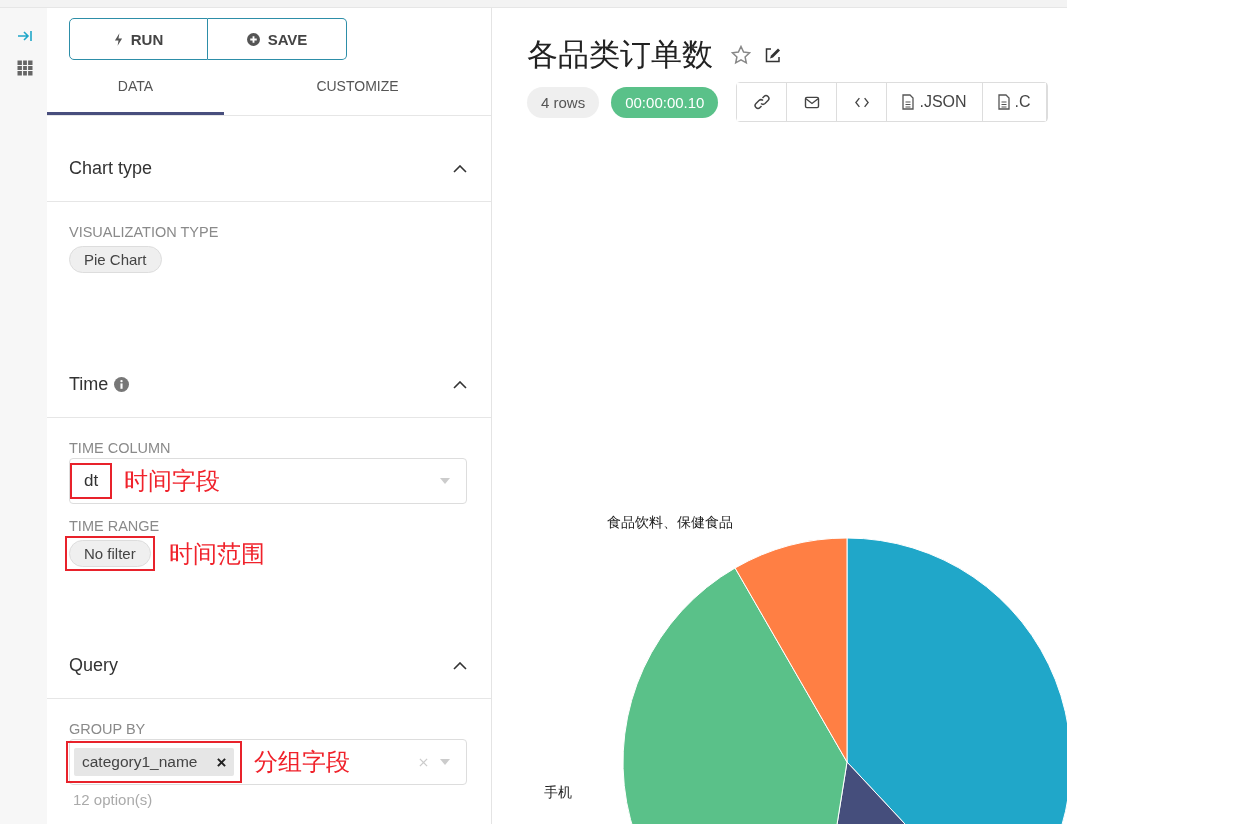  I want to click on plus-circle-icon, so click(253, 39).